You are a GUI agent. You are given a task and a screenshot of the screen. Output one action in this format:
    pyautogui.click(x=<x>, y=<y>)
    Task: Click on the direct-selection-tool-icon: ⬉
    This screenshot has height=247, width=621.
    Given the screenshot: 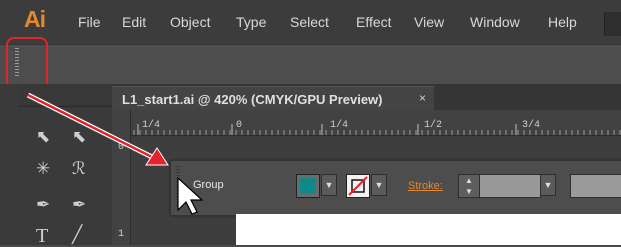 What is the action you would take?
    pyautogui.click(x=79, y=136)
    